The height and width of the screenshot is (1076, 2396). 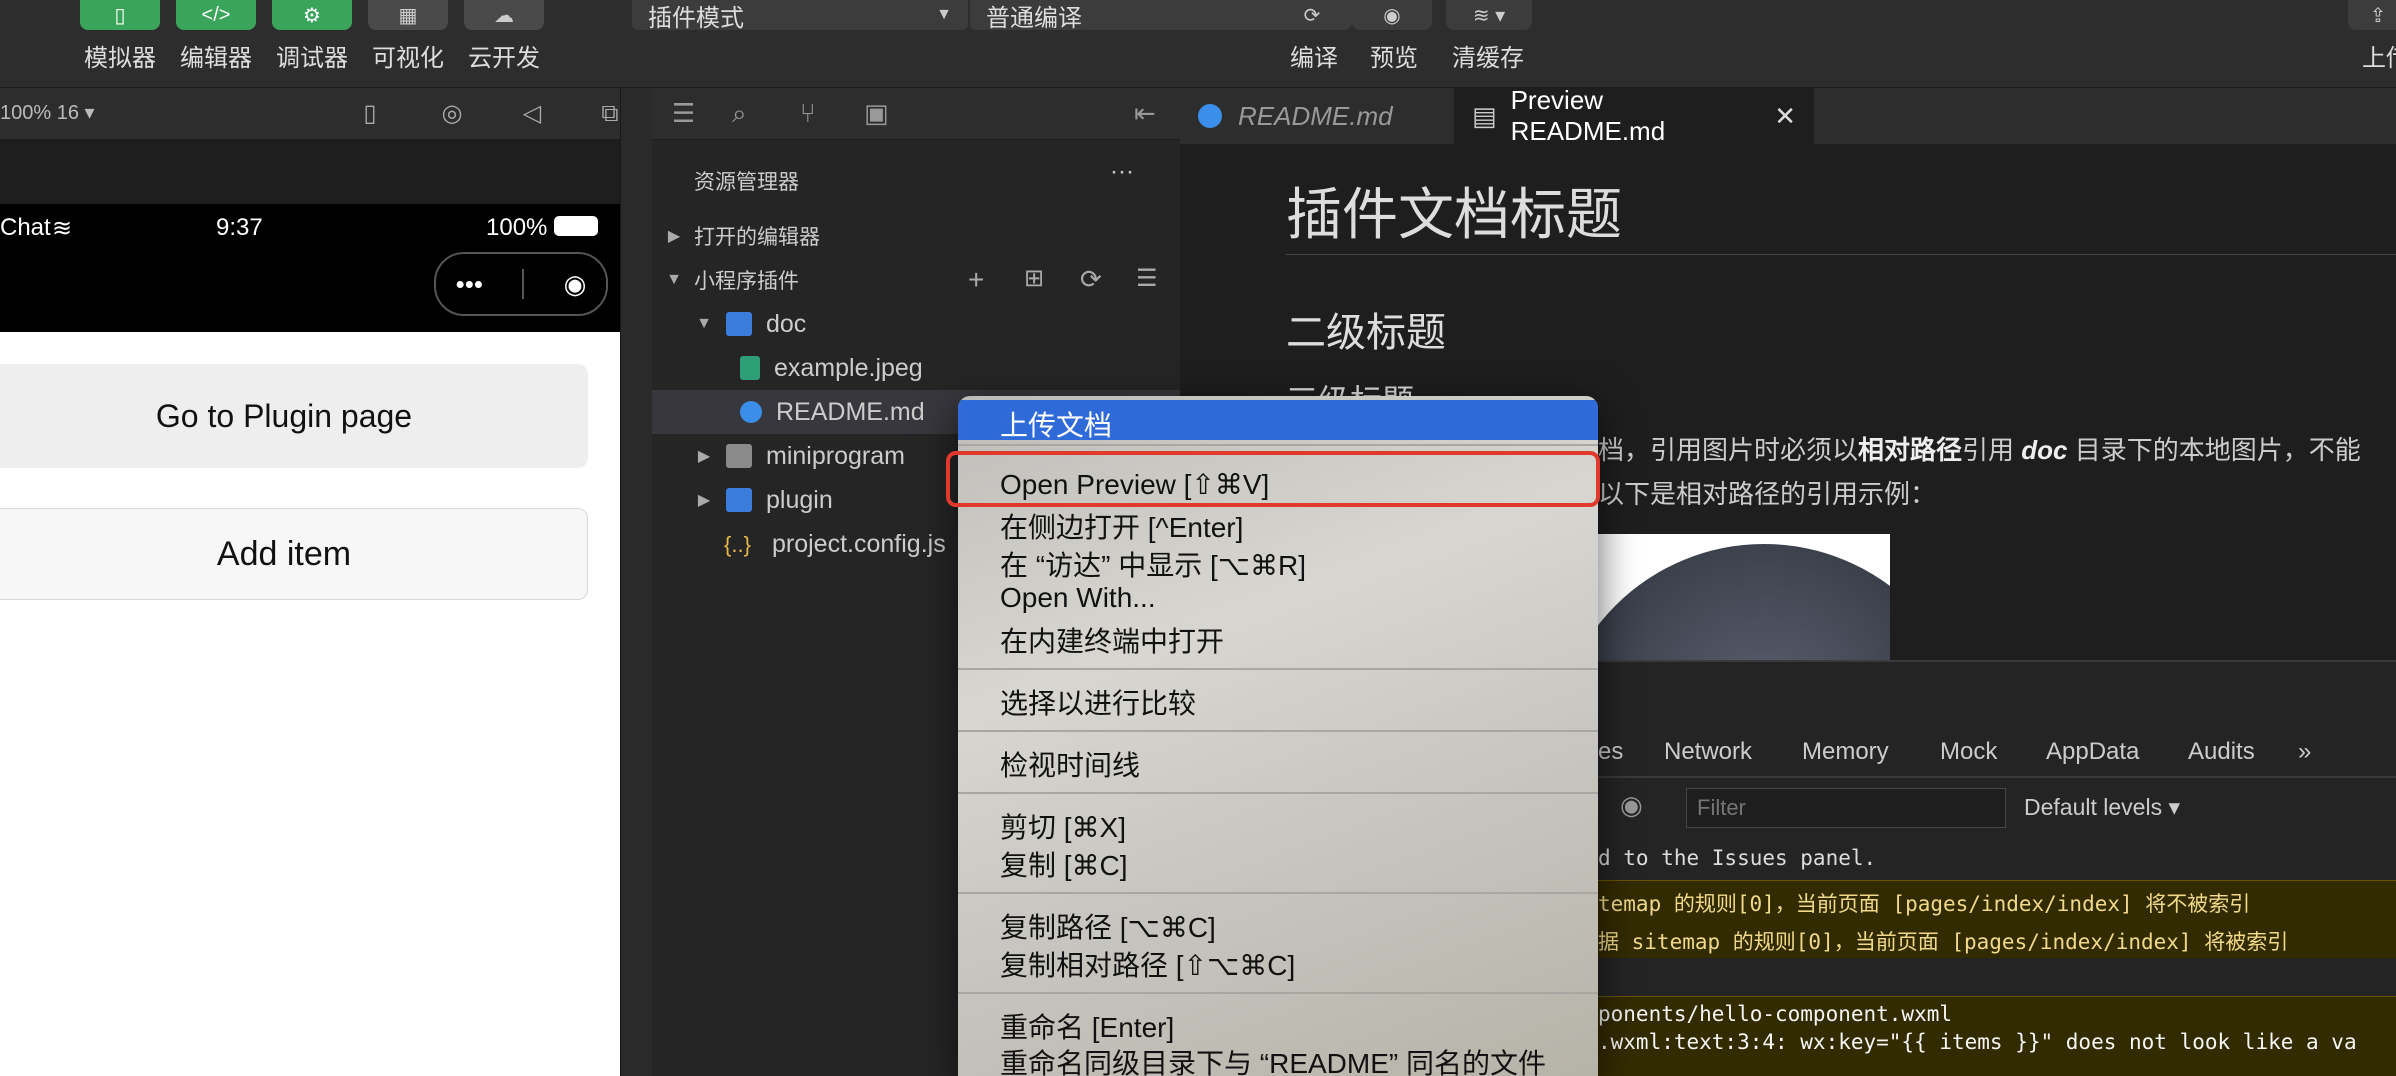 I want to click on collapse-all-icon: ☰, so click(x=1147, y=278).